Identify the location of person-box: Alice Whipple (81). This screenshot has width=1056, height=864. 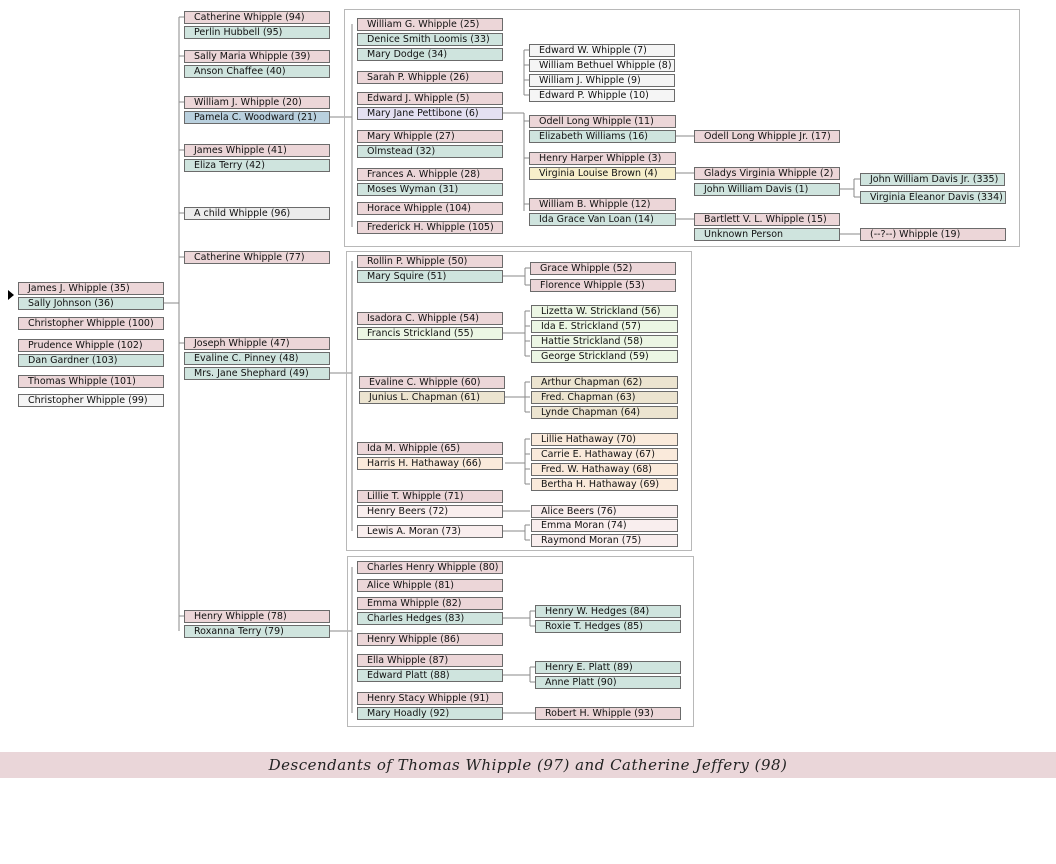
(430, 585).